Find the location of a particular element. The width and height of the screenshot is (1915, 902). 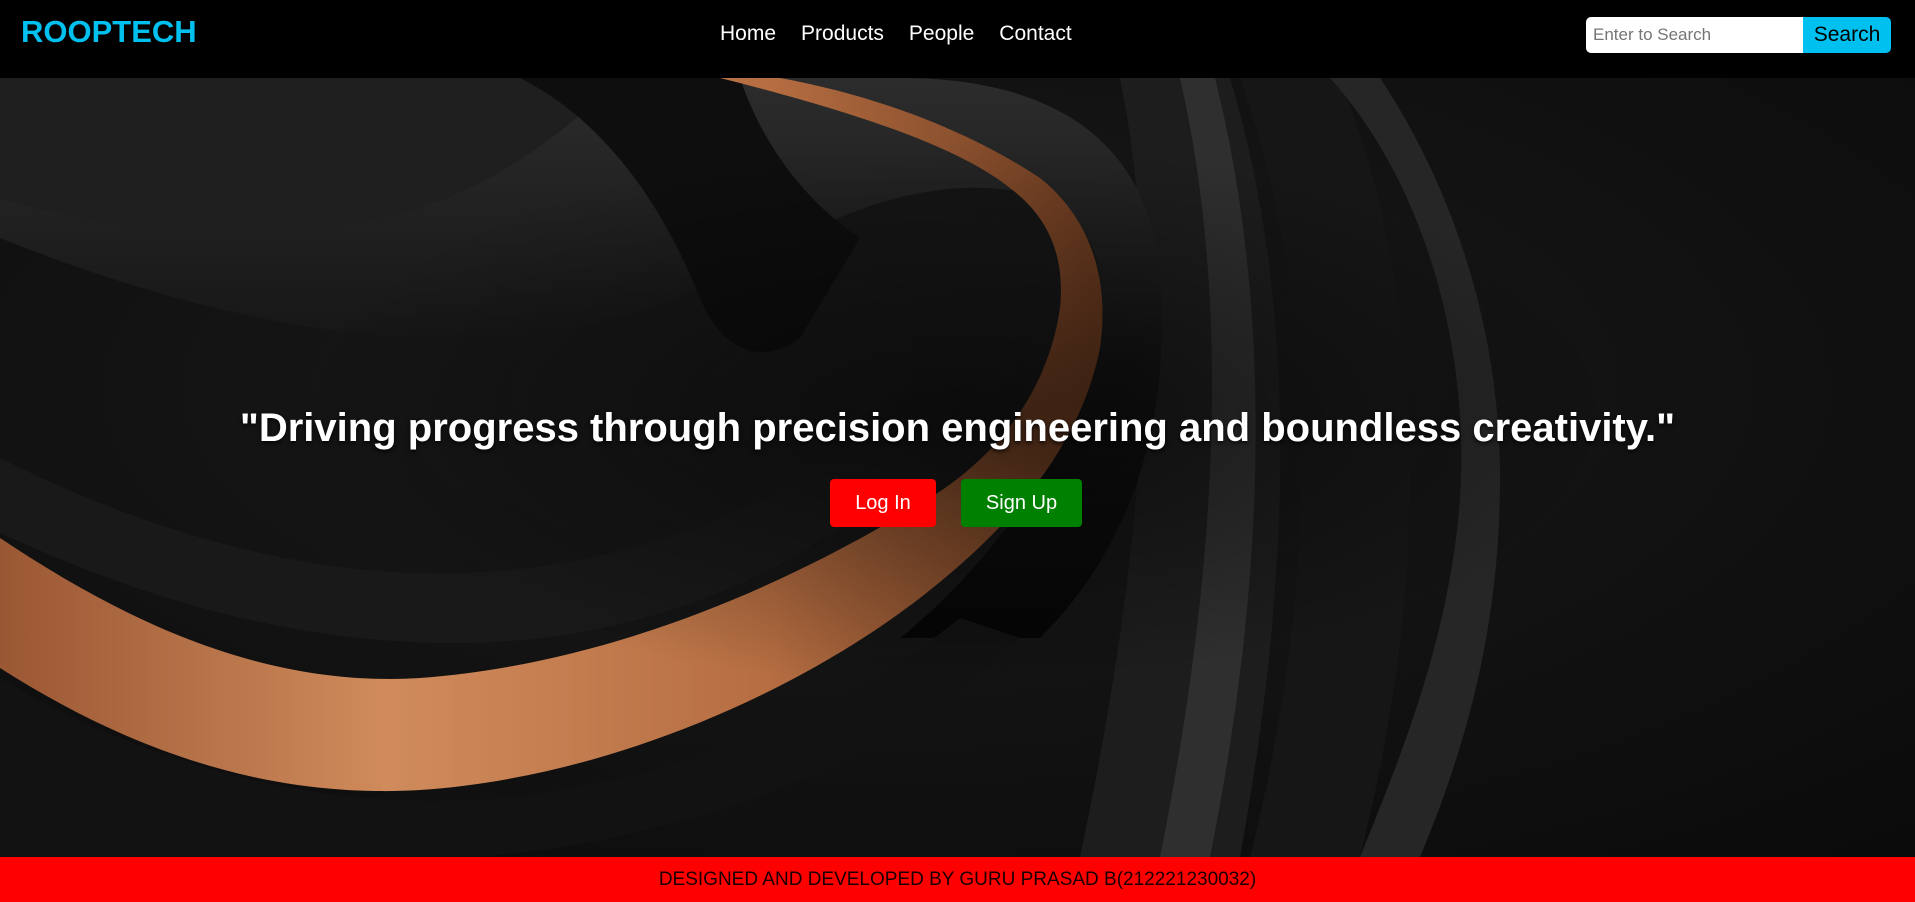

nav-link-people: People is located at coordinates (941, 34).